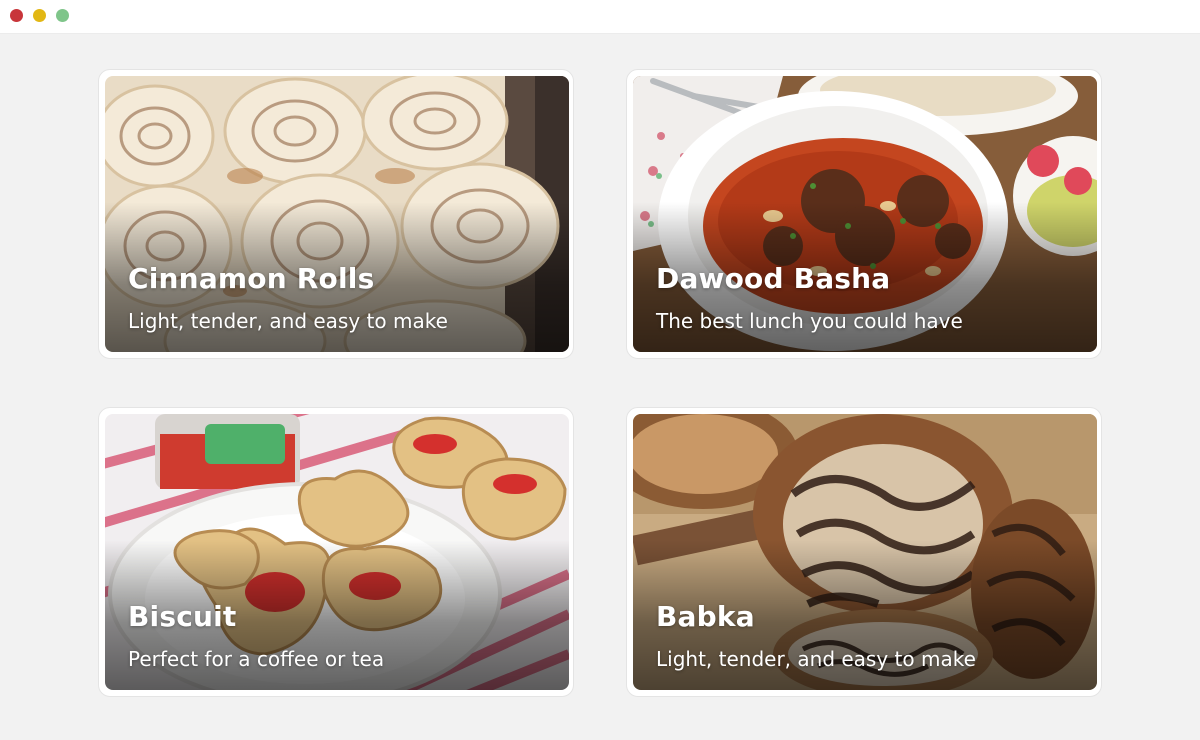 This screenshot has width=1200, height=740. I want to click on recipe-photo-babka: Babka Light, tender, and easy to make, so click(865, 552).